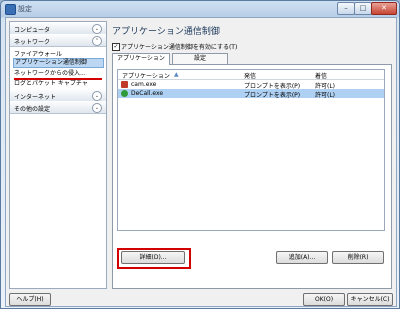 This screenshot has height=309, width=400. What do you see at coordinates (32, 109) in the screenshot?
I see `sidebar-category-label: その他の設定` at bounding box center [32, 109].